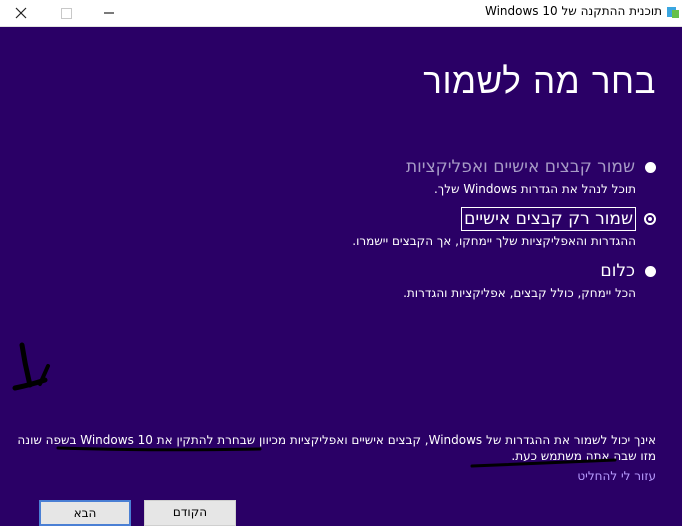 The height and width of the screenshot is (526, 682). What do you see at coordinates (573, 11) in the screenshot?
I see `window-title: תוכנית ההתקנה של Windows 10` at bounding box center [573, 11].